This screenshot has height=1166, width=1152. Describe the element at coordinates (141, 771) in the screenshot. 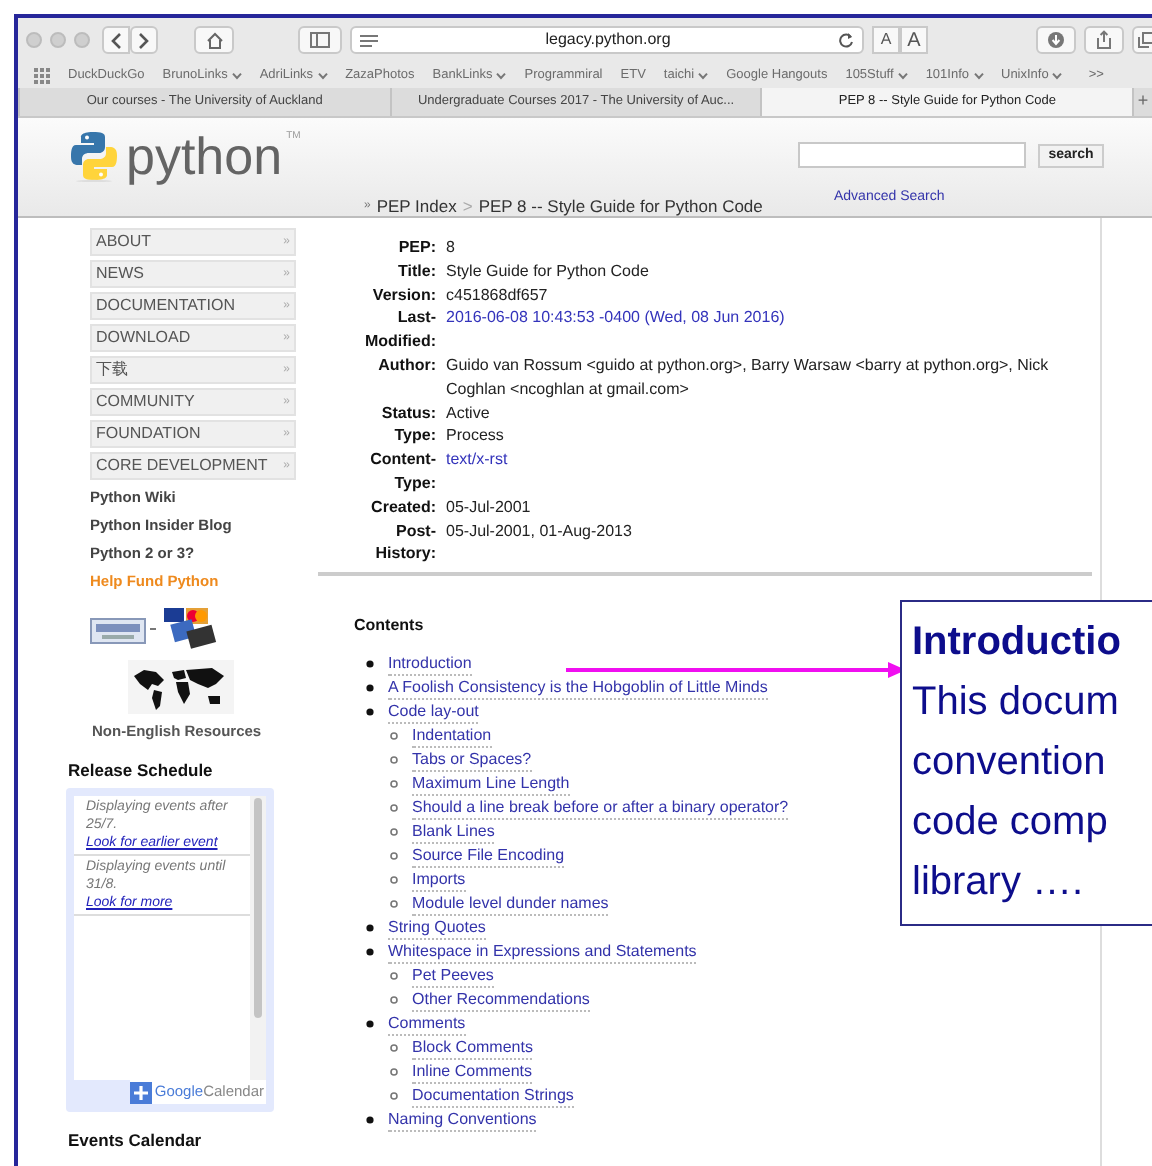

I see `section-title: Release Schedule` at that location.